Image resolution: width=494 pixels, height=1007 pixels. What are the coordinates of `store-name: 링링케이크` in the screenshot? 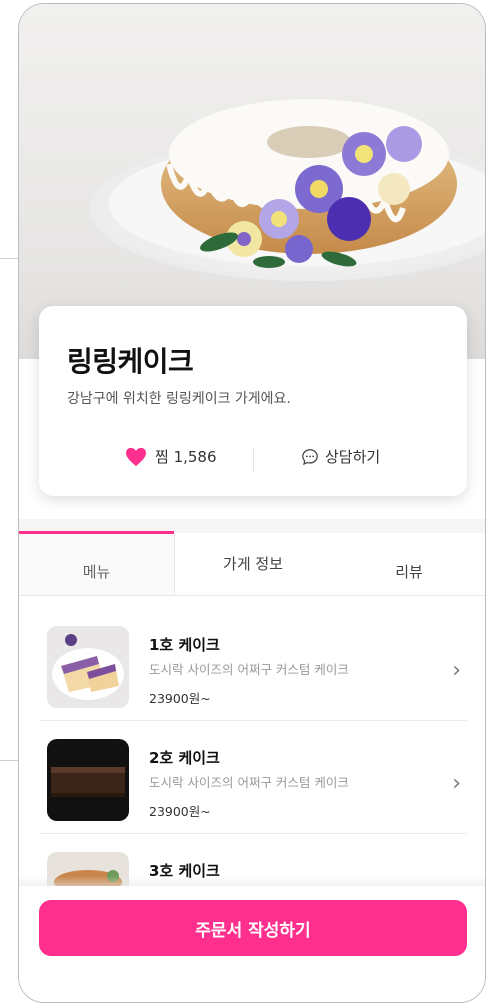 It's located at (130, 361).